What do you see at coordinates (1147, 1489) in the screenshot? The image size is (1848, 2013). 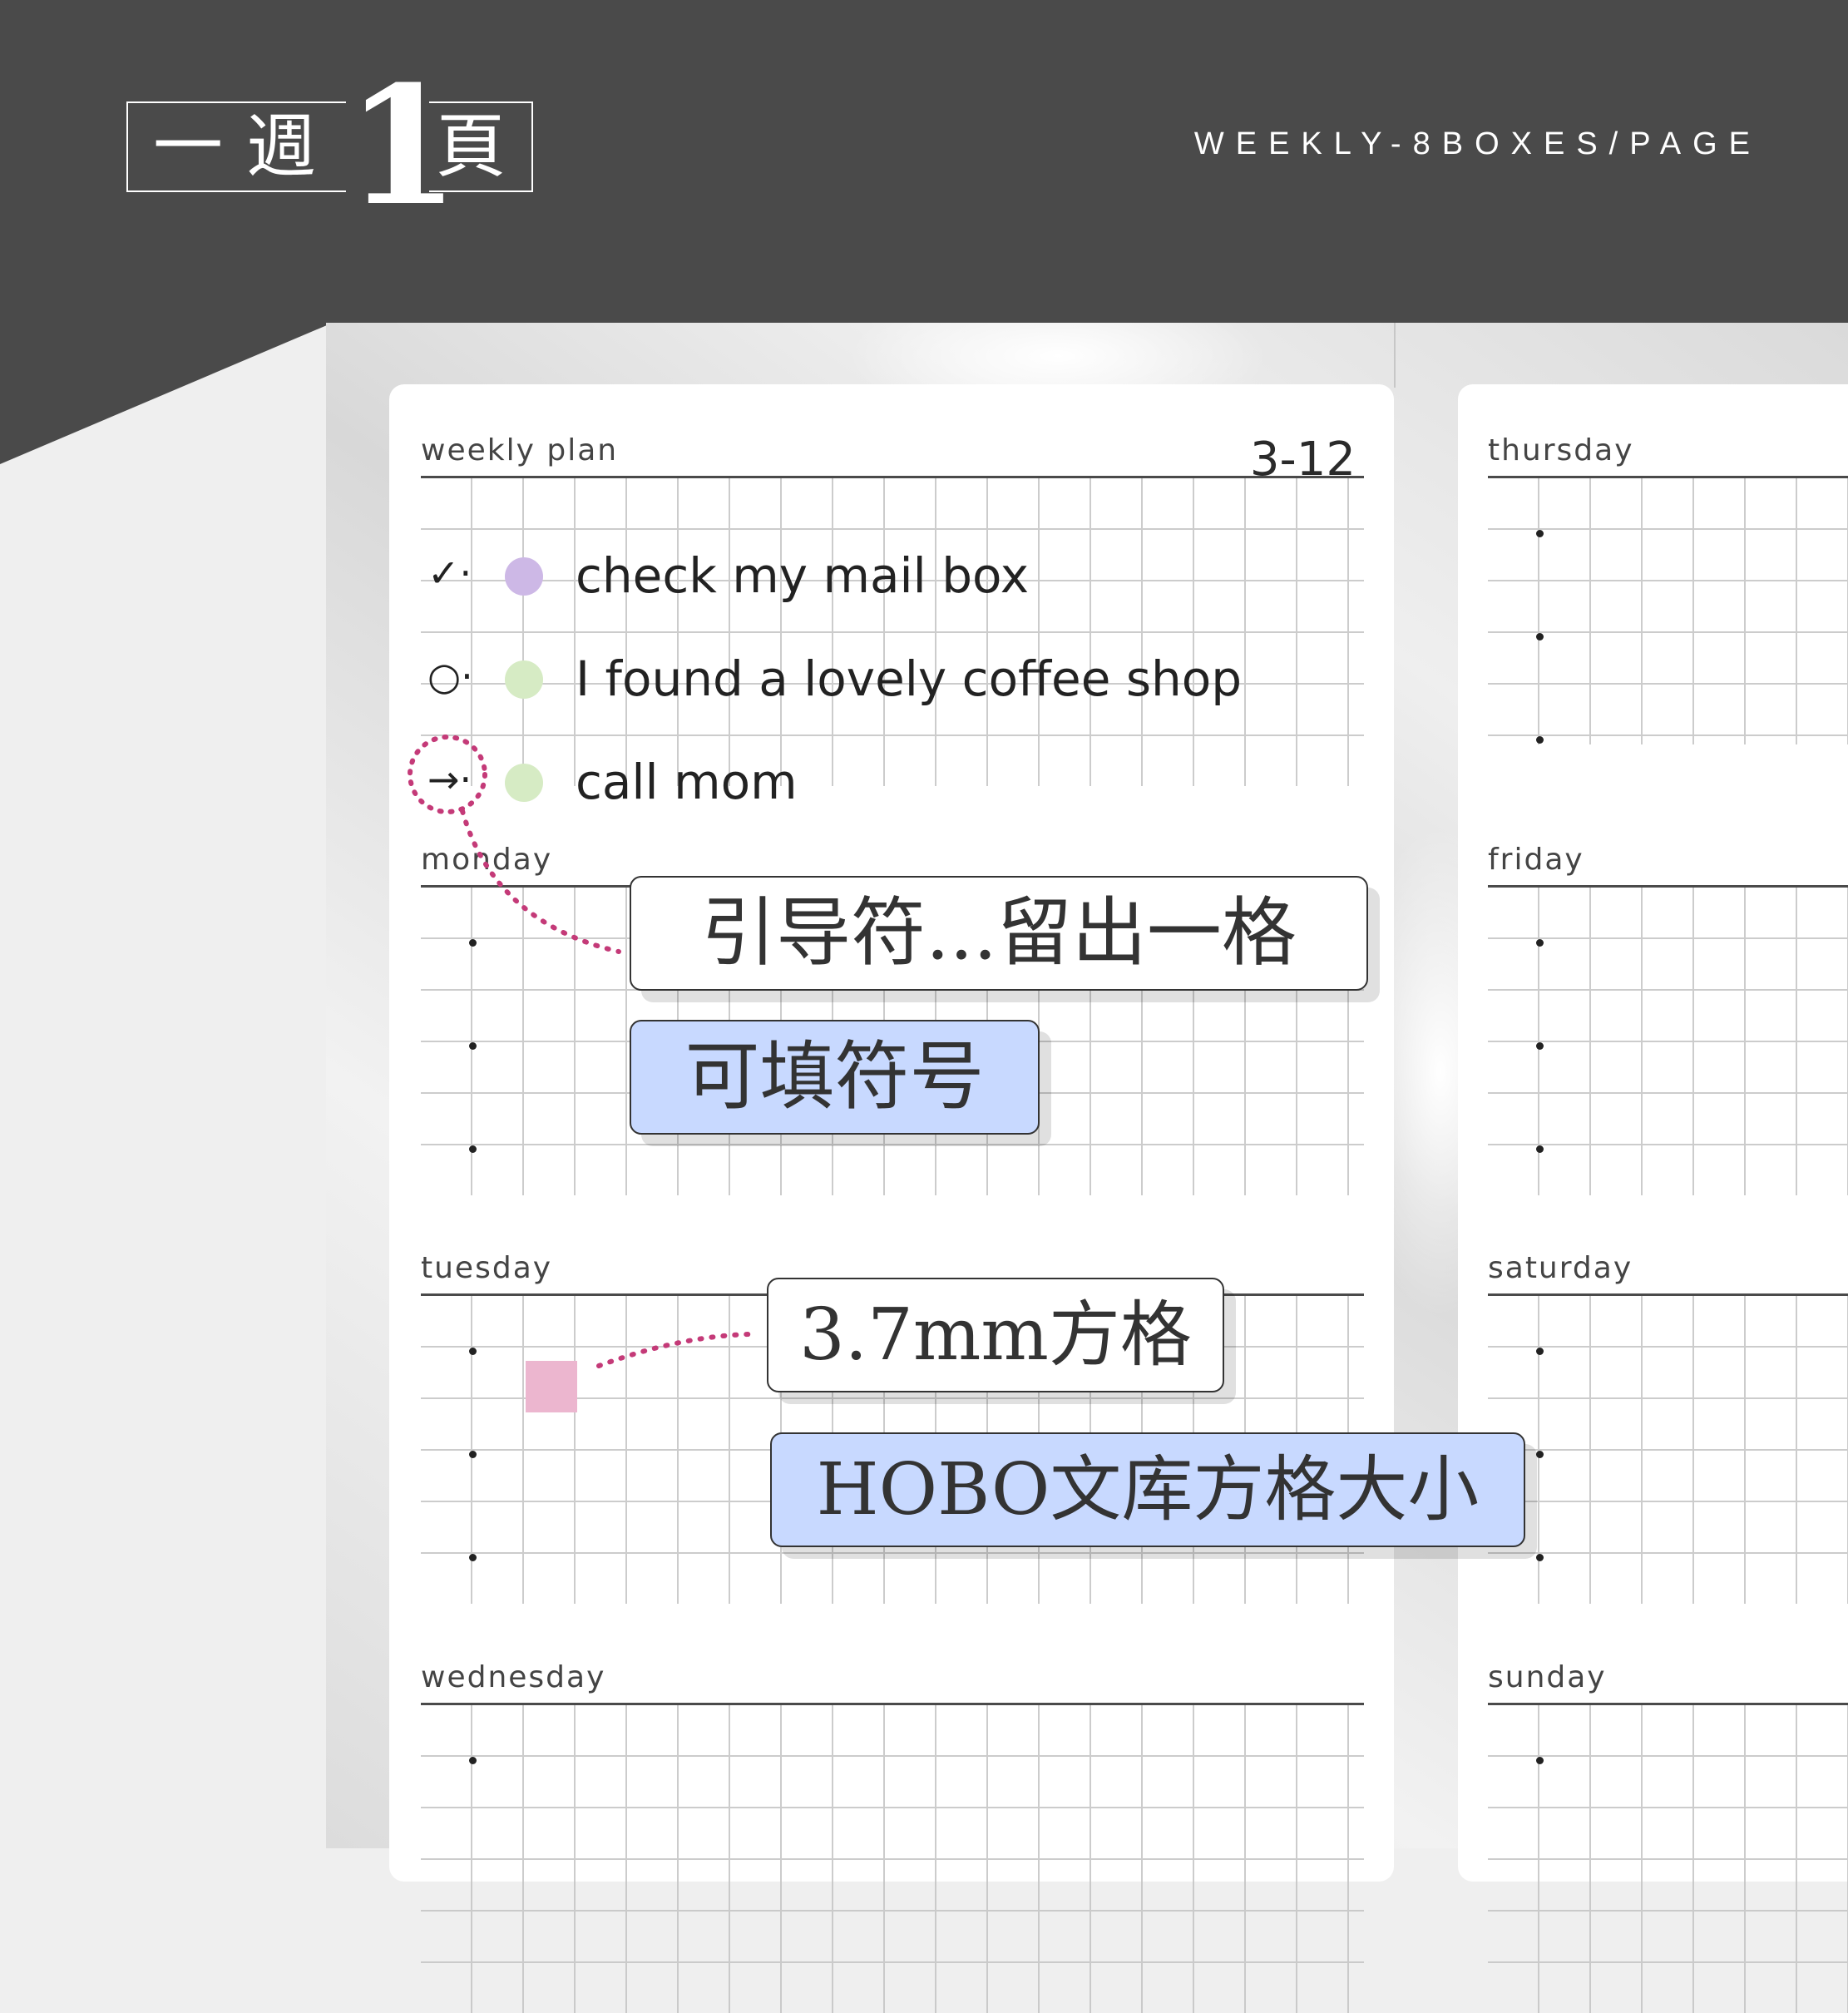 I see `callout-hobo-grid: HOBO文库方格大小` at bounding box center [1147, 1489].